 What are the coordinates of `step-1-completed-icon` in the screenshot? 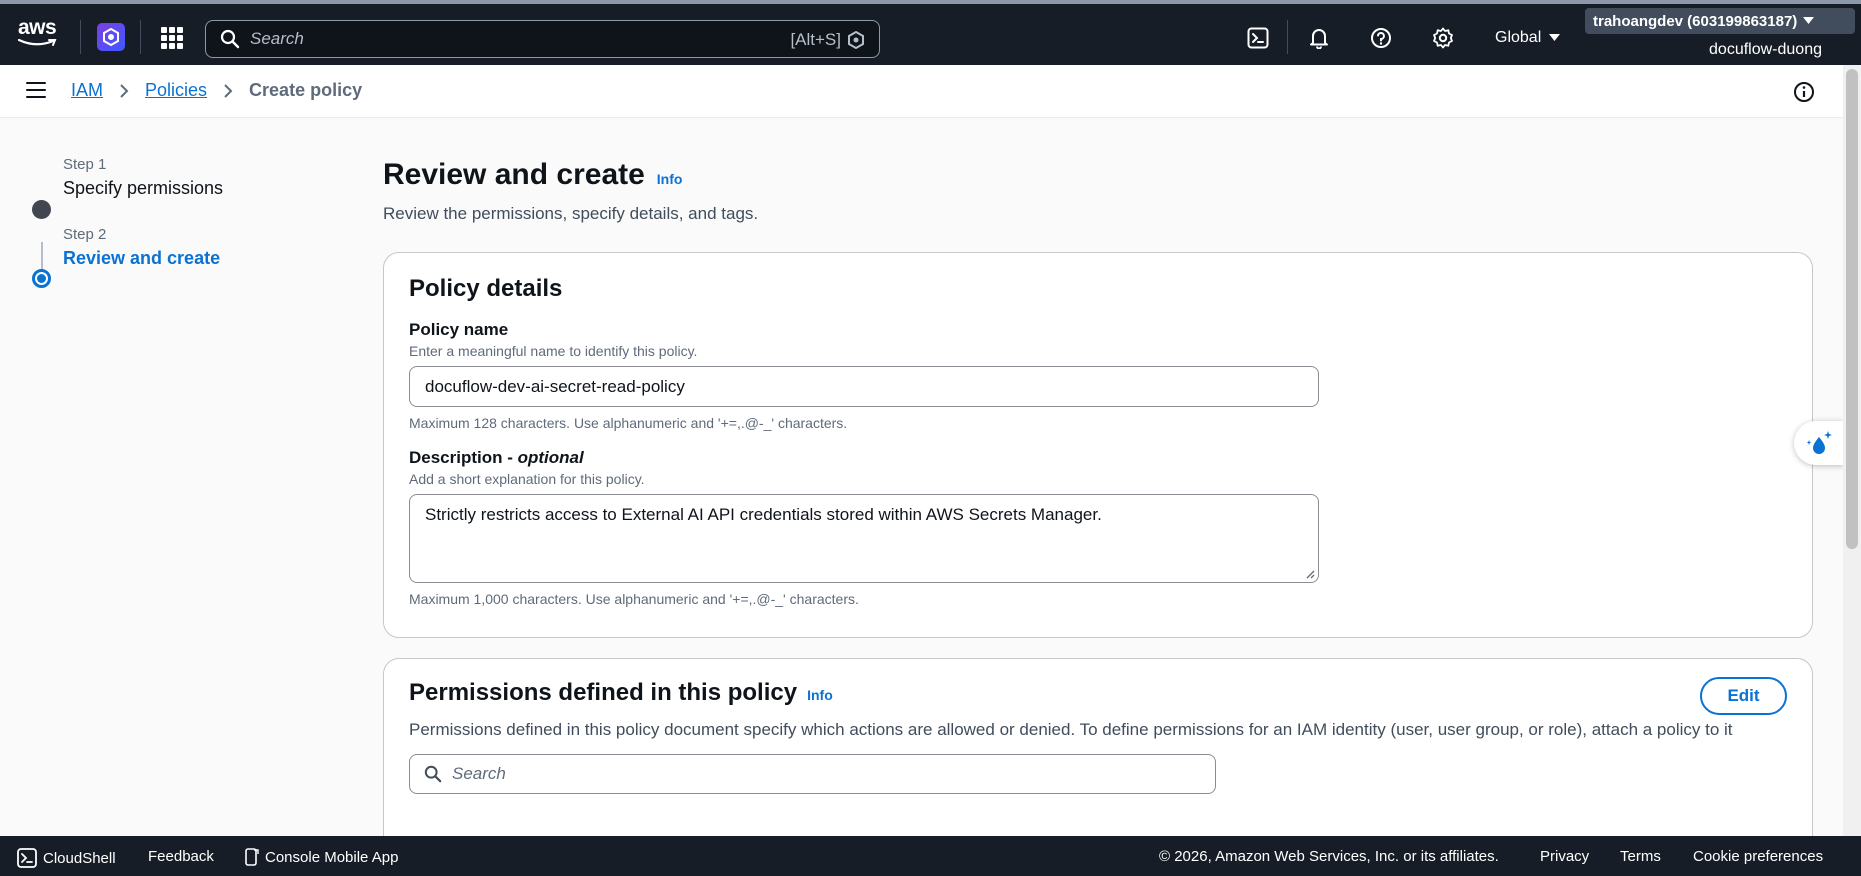 It's located at (41, 209).